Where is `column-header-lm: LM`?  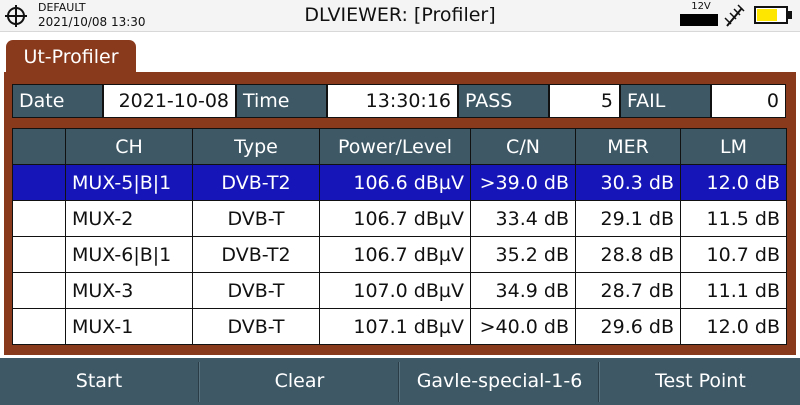
column-header-lm: LM is located at coordinates (733, 146).